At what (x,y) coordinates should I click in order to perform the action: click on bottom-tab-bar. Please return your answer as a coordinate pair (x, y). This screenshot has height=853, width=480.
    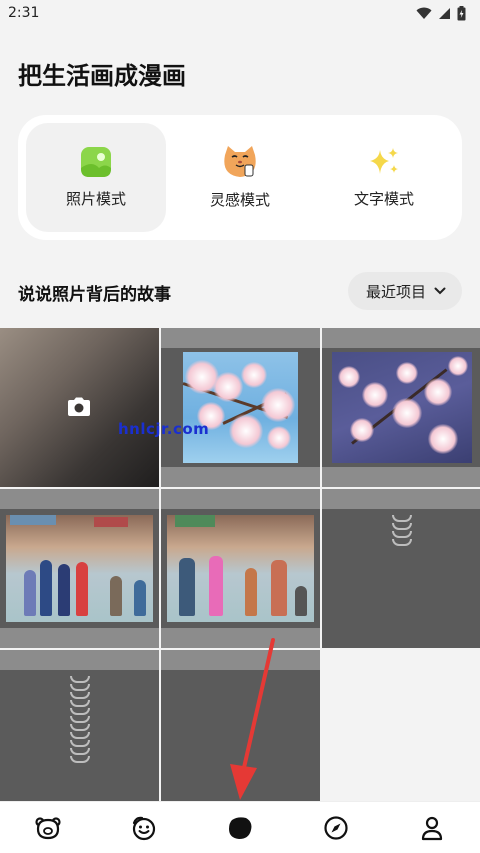
    Looking at the image, I should click on (240, 827).